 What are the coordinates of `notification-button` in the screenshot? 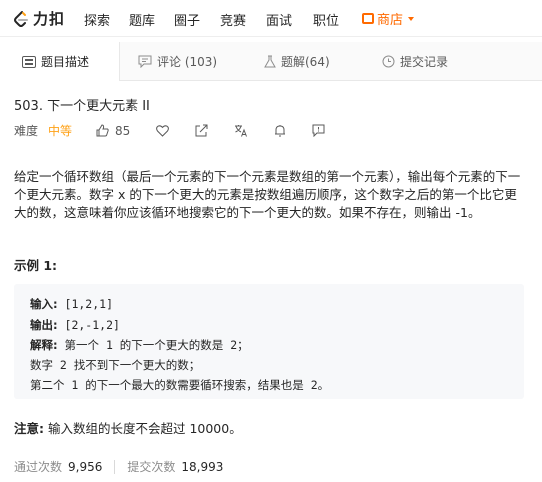 It's located at (280, 130).